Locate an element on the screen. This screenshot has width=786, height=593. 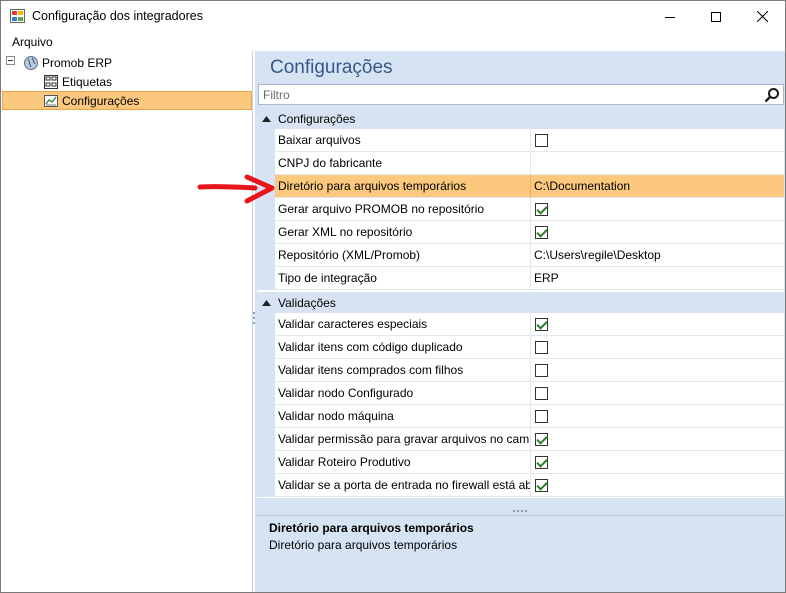
description-body: Diretório para arquivos temporários is located at coordinates (363, 545).